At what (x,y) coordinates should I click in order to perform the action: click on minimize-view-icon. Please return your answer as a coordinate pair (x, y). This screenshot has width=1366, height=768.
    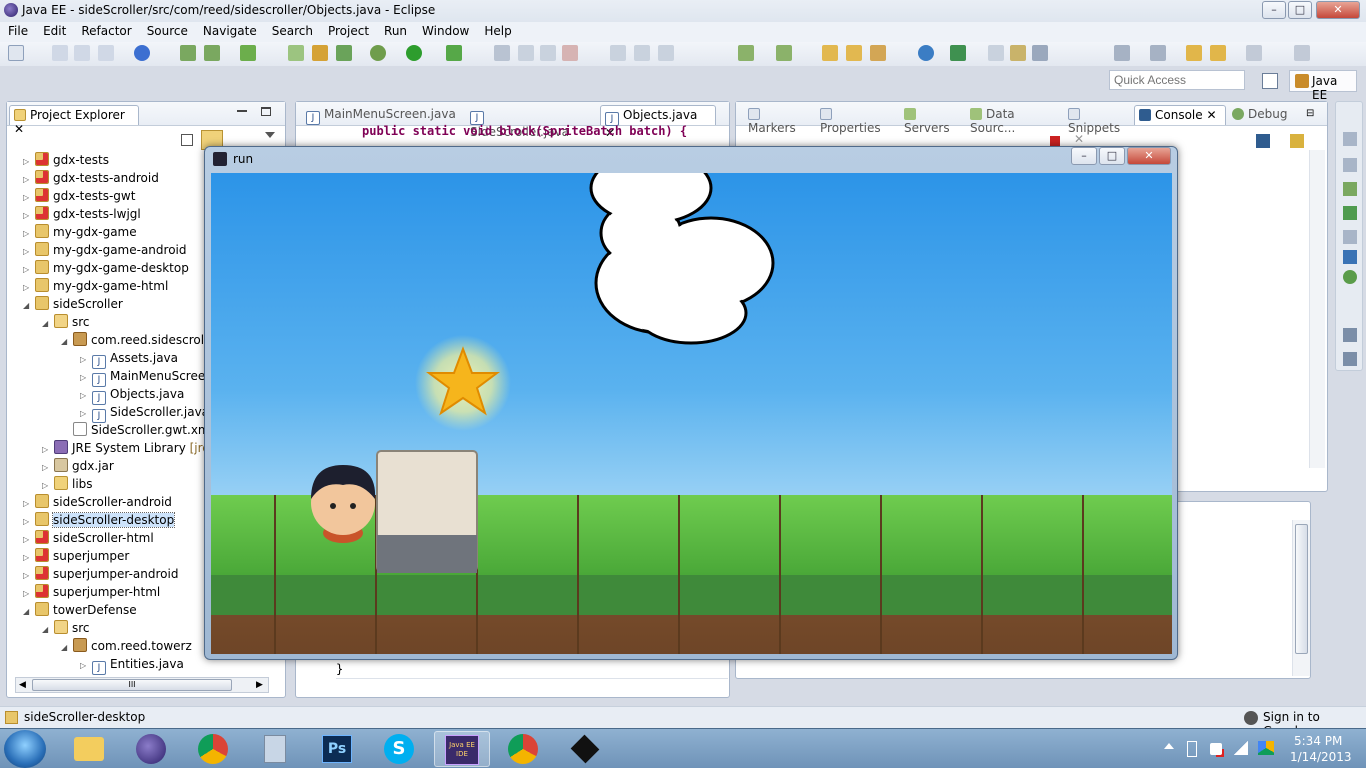
    Looking at the image, I should click on (242, 111).